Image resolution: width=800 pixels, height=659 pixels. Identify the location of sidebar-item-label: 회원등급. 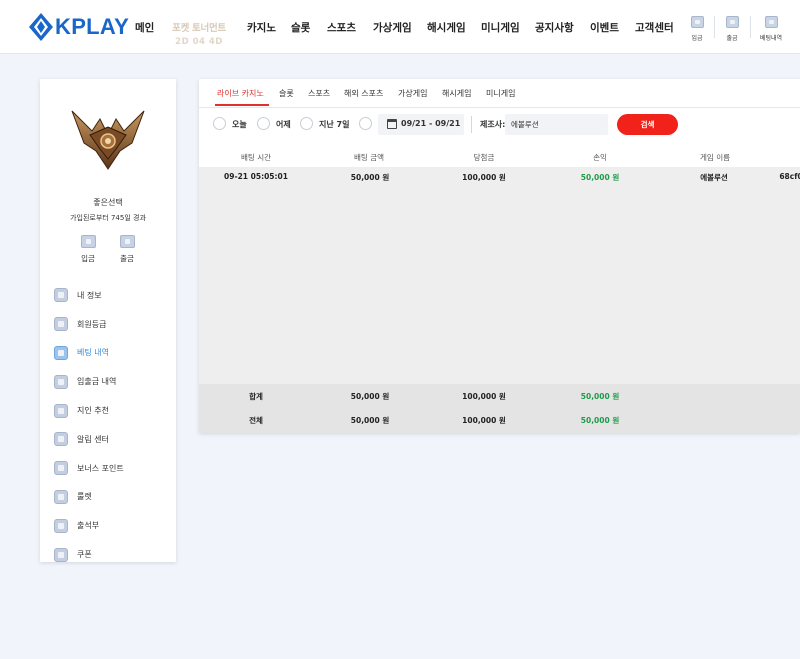
(92, 324).